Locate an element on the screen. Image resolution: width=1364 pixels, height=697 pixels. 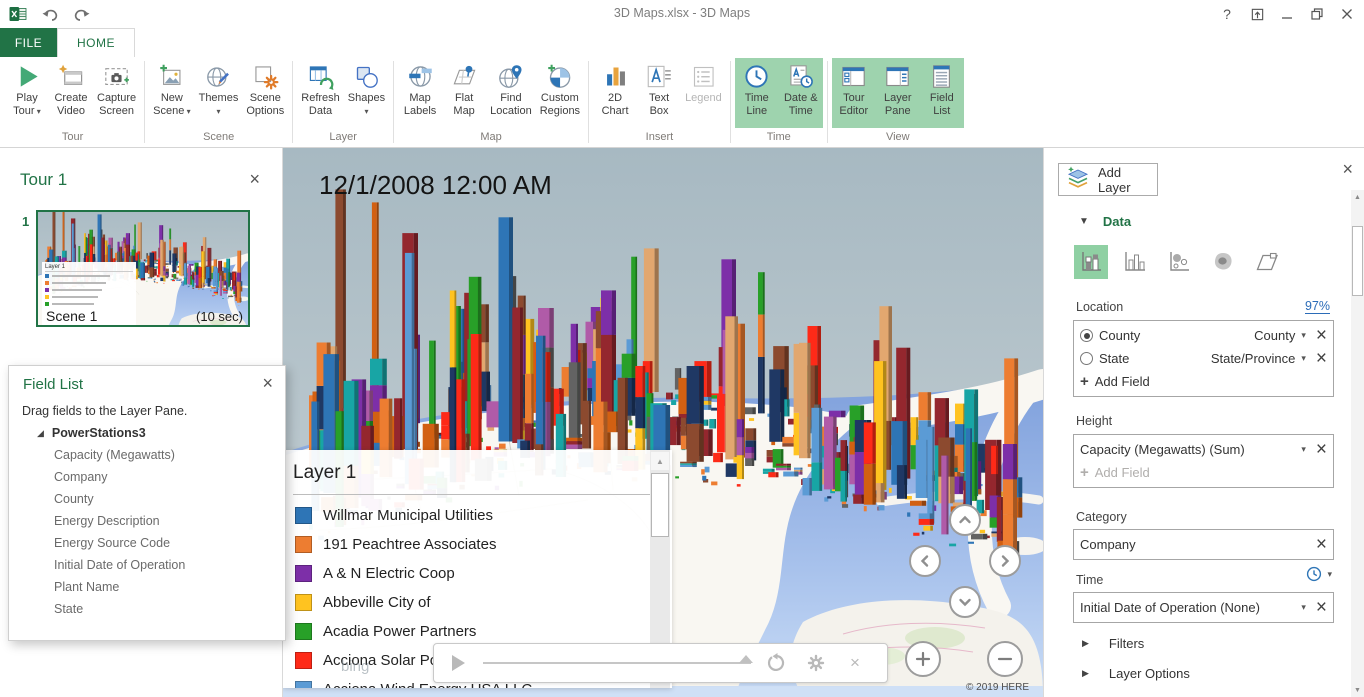
time-field-row: Initial Date of Operation (None) ▾ × is located at coordinates (1203, 607).